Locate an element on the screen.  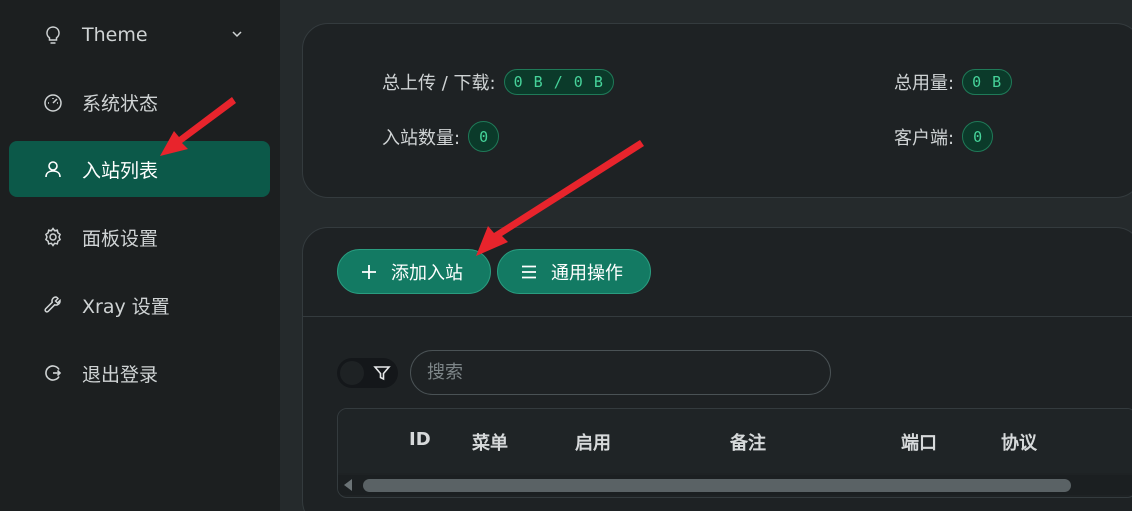
add-inbound-label: 添加入站 is located at coordinates (427, 273).